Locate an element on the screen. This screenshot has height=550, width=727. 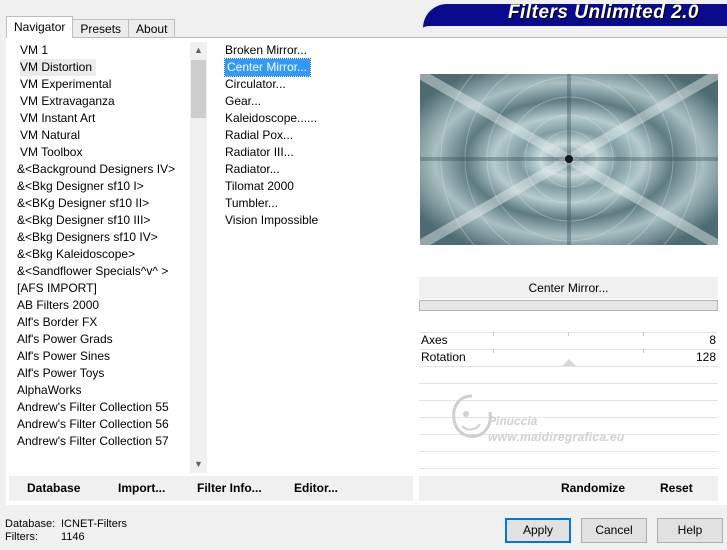
category-item-label: Andrew's Filter Collection 57 is located at coordinates (93, 441).